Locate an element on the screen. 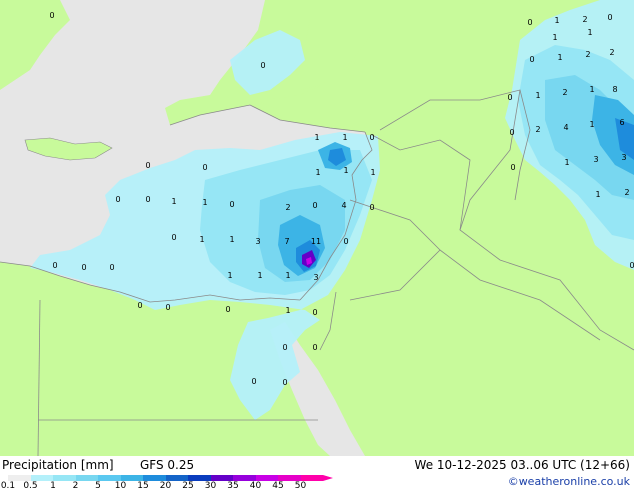 The height and width of the screenshot is (491, 634). legend-arrow is located at coordinates (328, 478).